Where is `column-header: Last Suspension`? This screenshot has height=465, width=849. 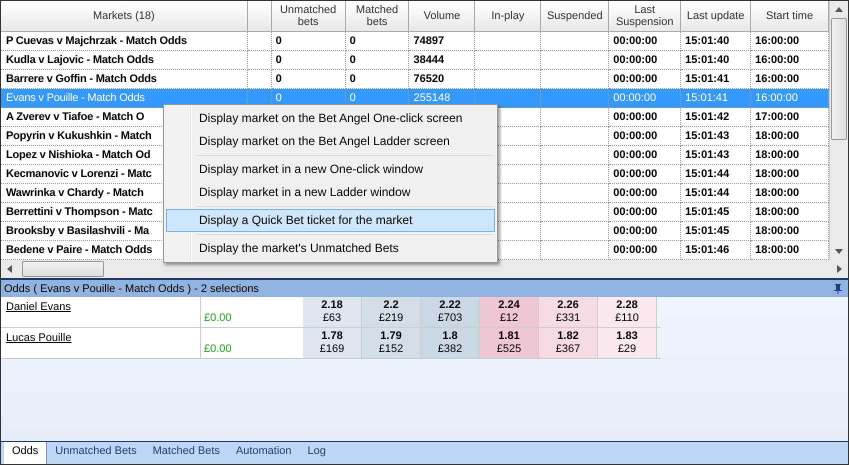 column-header: Last Suspension is located at coordinates (645, 16).